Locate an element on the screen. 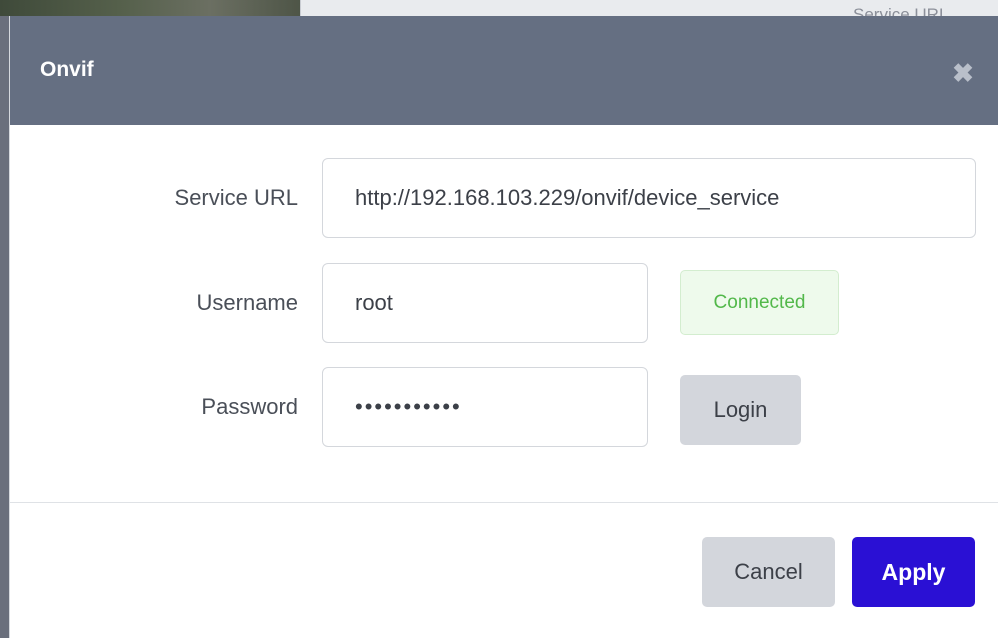 The height and width of the screenshot is (638, 998). password-label: Password is located at coordinates (249, 406).